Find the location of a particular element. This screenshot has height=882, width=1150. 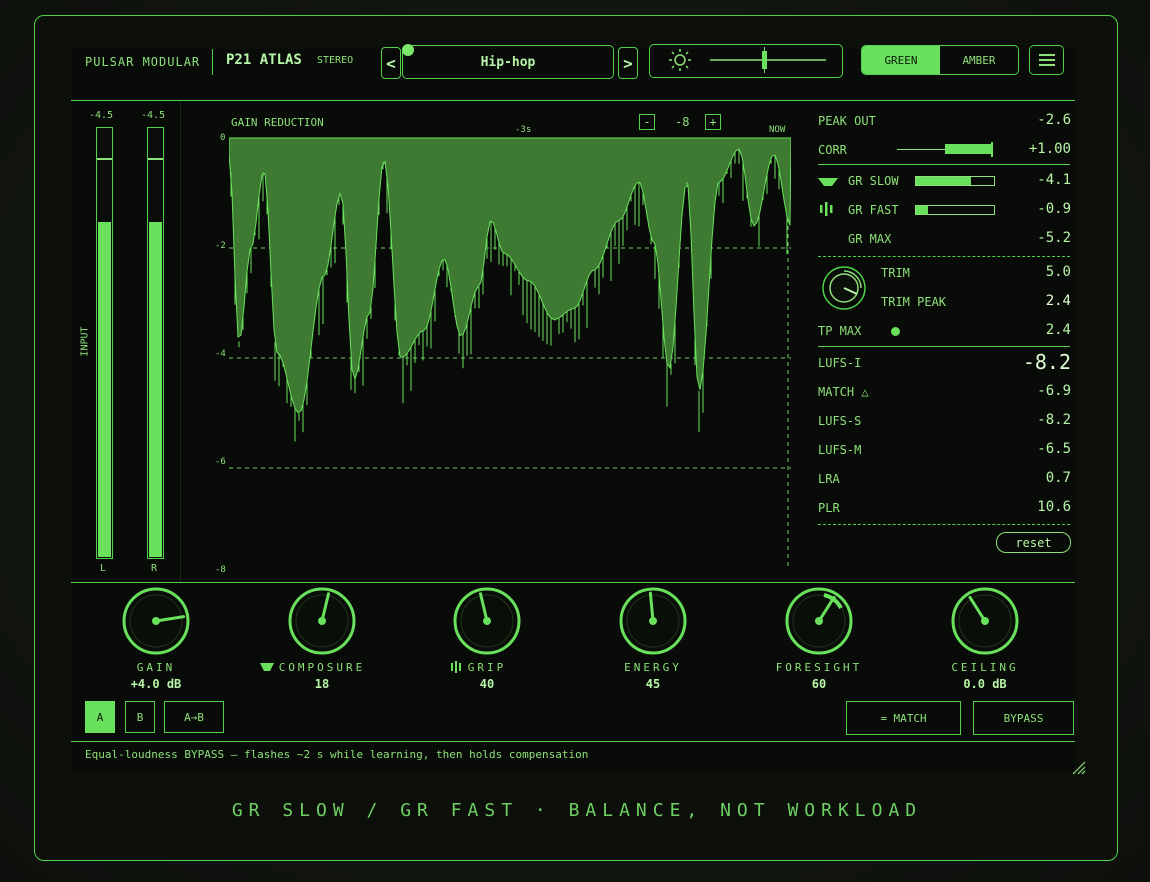

trim-value: 5.0 is located at coordinates (1058, 272).